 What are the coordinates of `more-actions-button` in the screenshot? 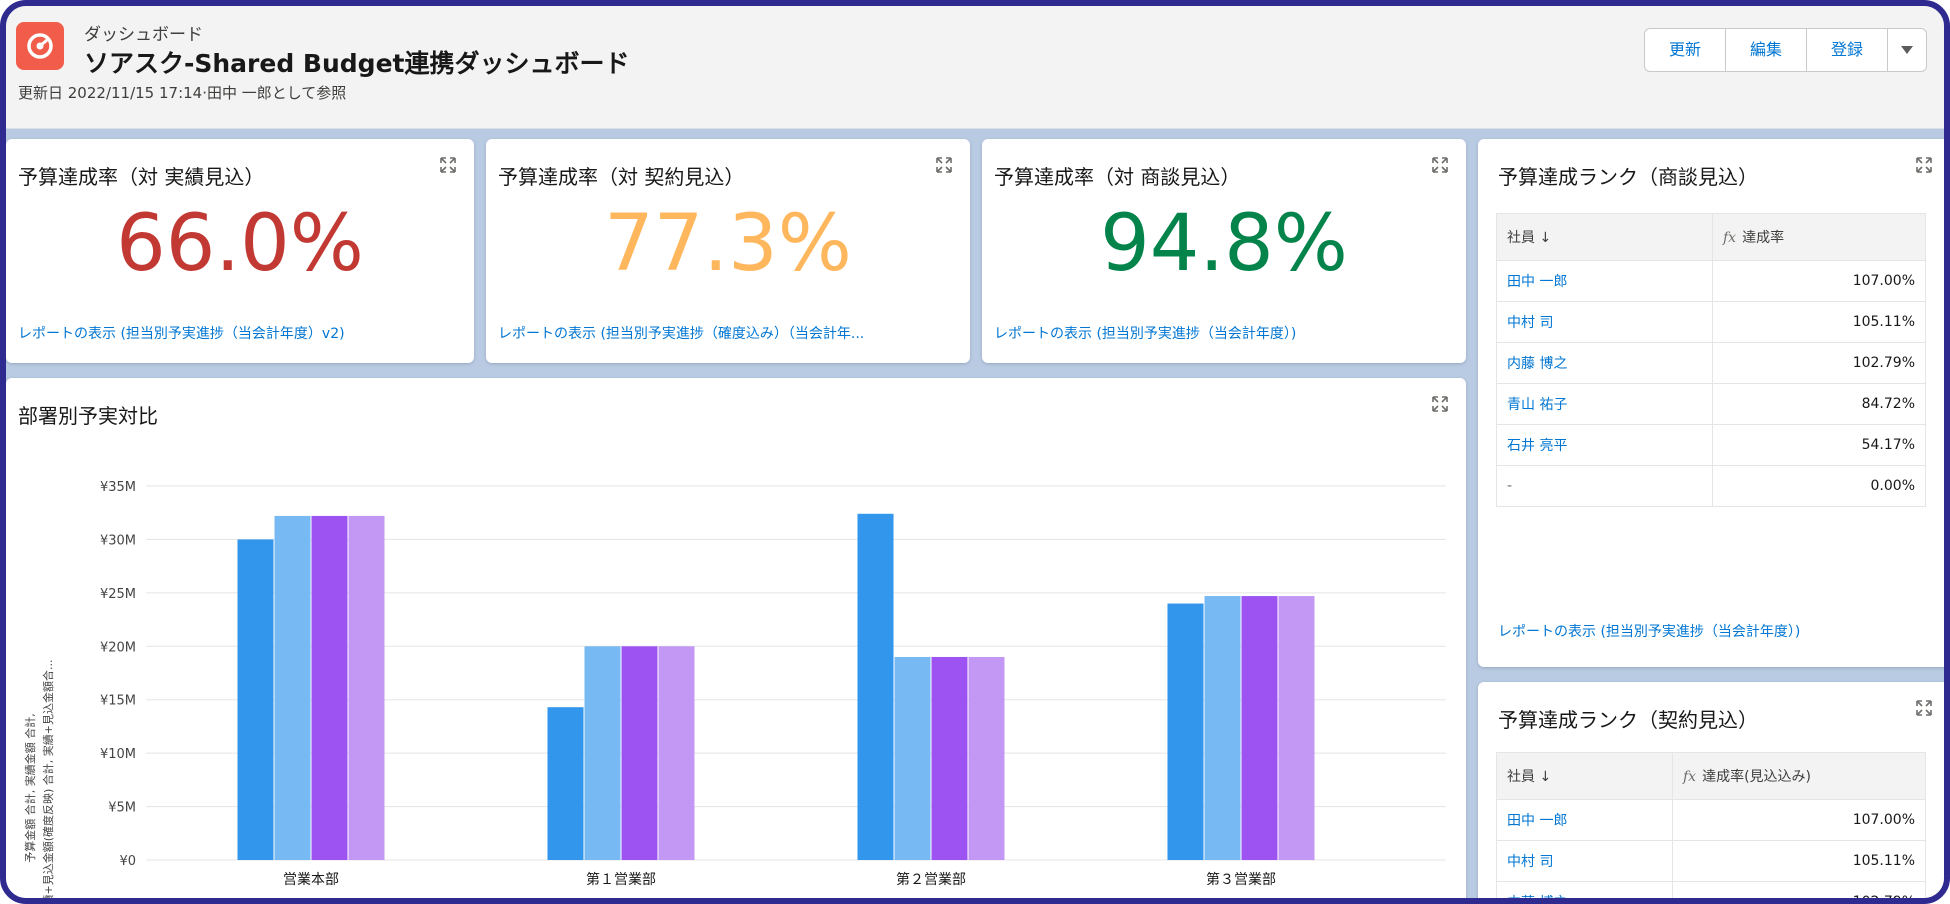 It's located at (1907, 50).